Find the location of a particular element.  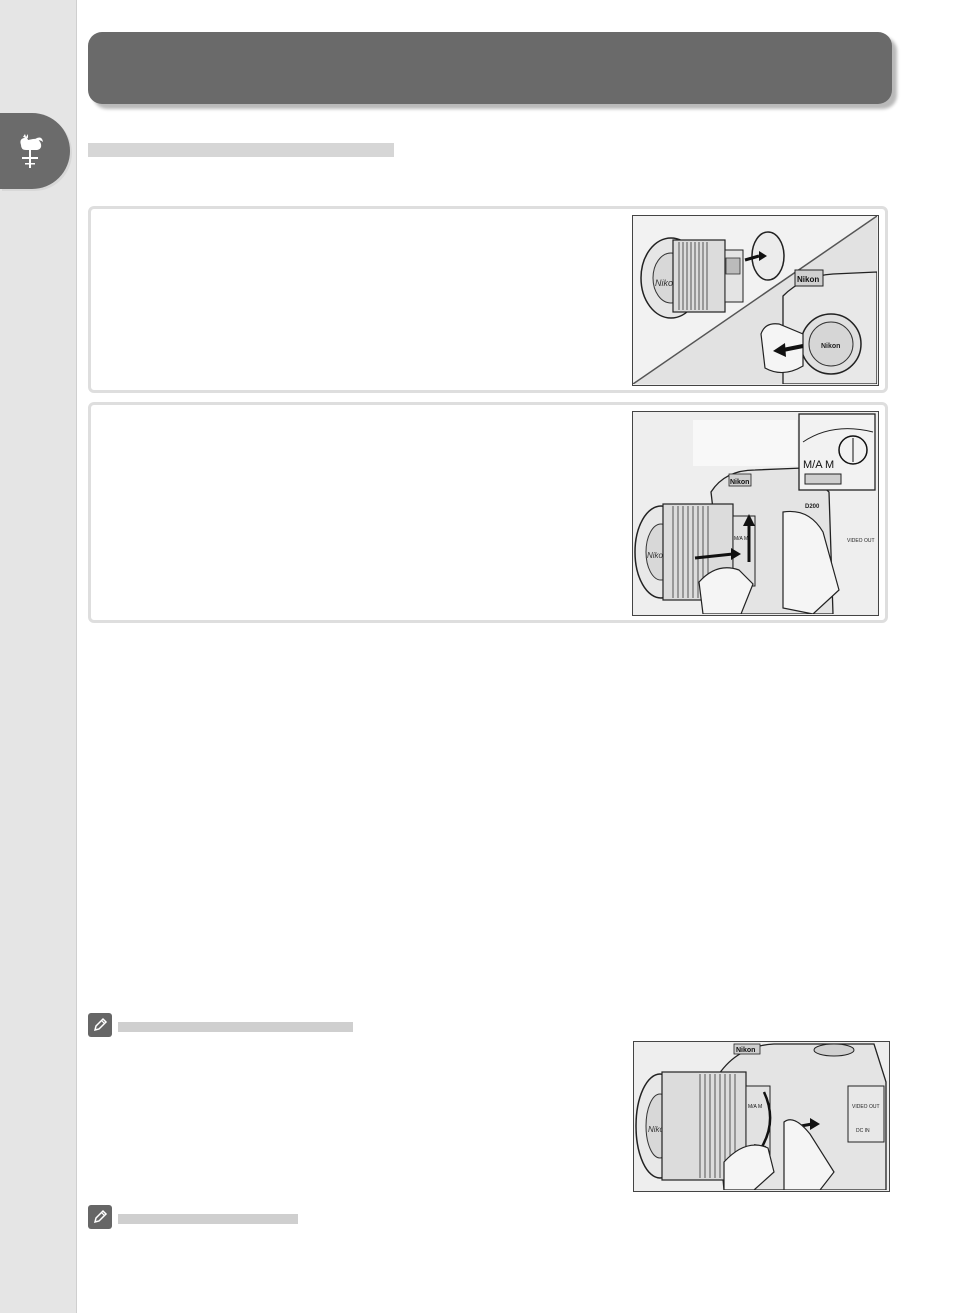

chapter-side-band is located at coordinates (38, 656).